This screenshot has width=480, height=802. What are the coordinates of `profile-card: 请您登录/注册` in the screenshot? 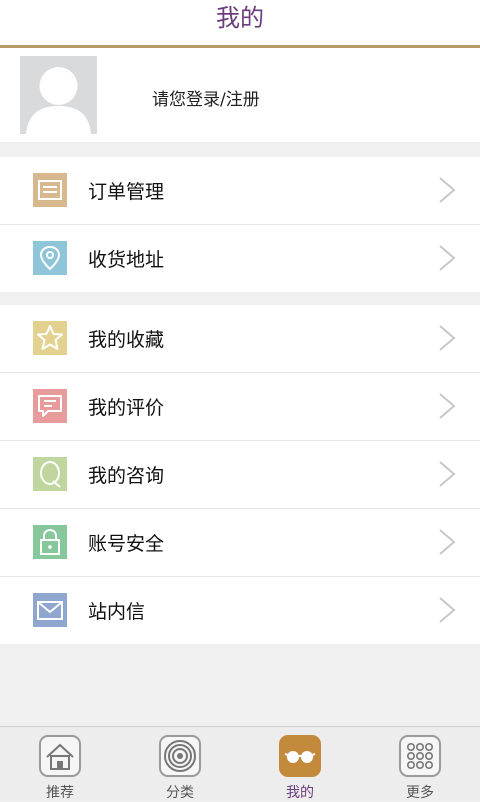 It's located at (240, 95).